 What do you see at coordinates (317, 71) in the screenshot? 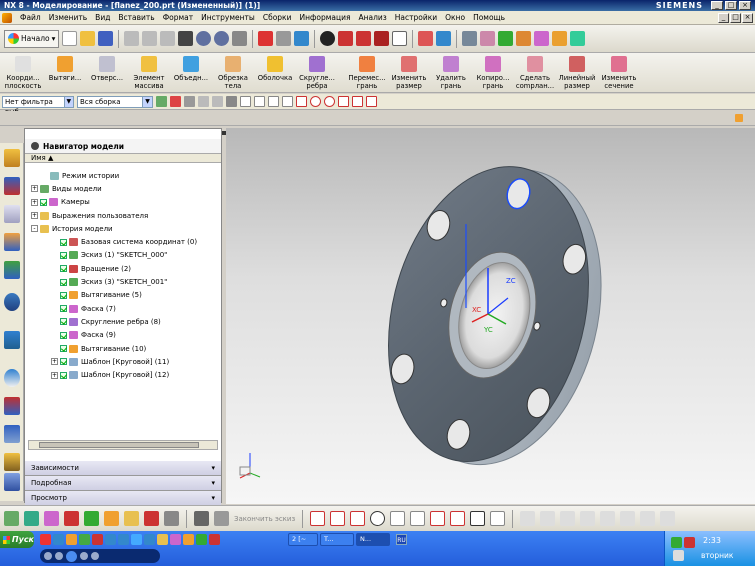
I see `feature-button-edge-blend: Скругле... ребра` at bounding box center [317, 71].